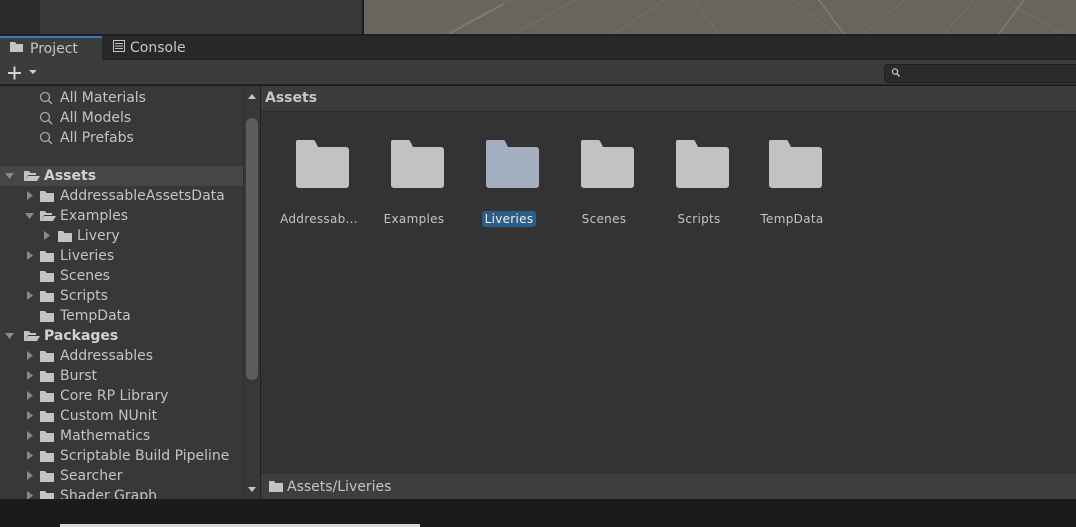  Describe the element at coordinates (792, 219) in the screenshot. I see `asset-label: TempData` at that location.